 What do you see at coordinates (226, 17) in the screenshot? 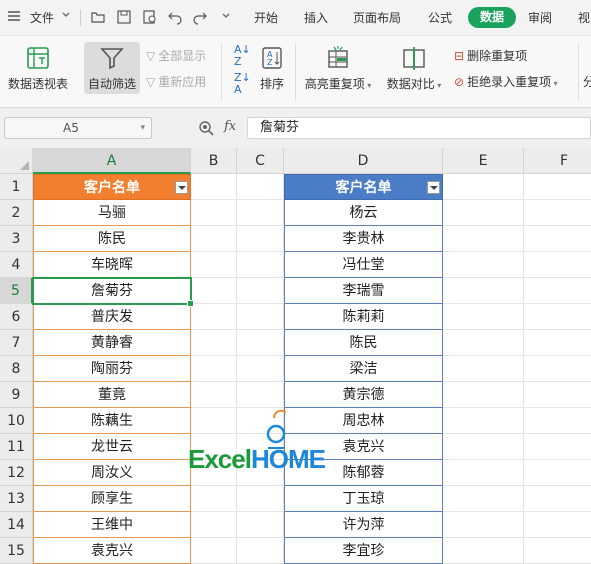
I see `customize-toolbar-icon` at bounding box center [226, 17].